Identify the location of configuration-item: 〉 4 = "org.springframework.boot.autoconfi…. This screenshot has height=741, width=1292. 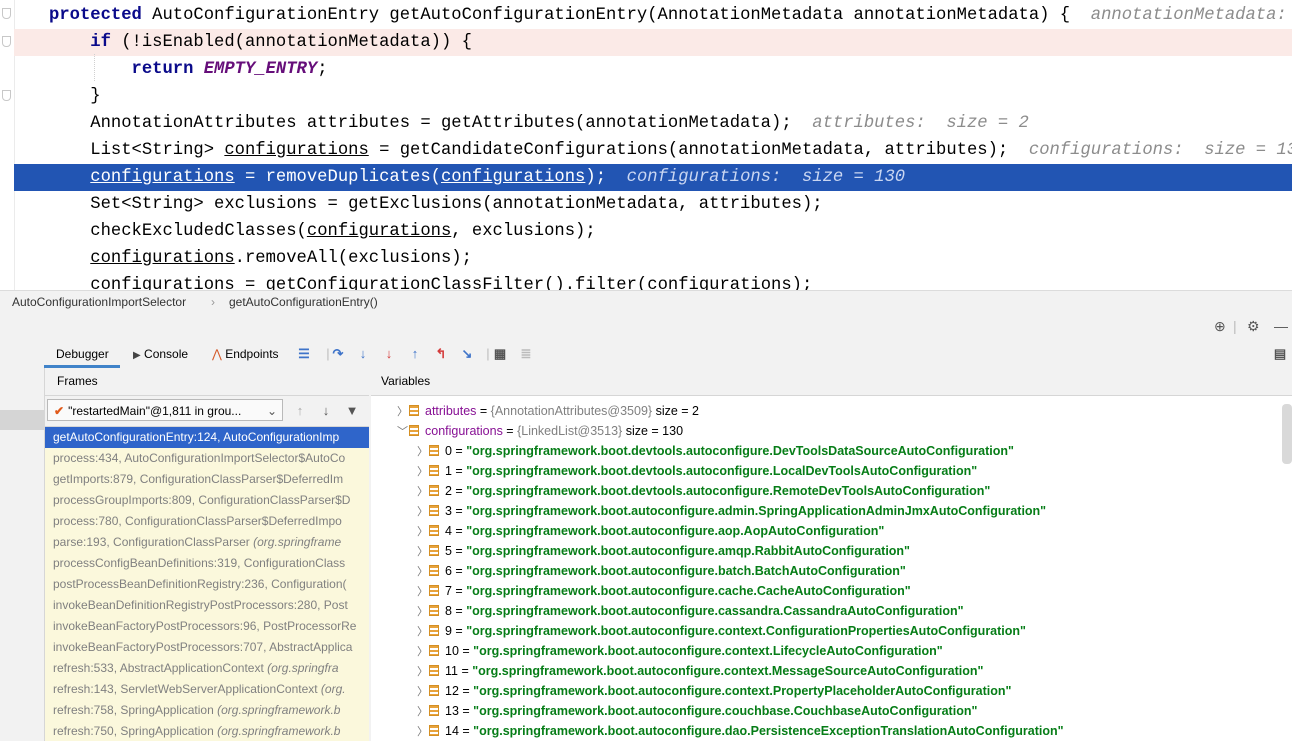
(650, 531).